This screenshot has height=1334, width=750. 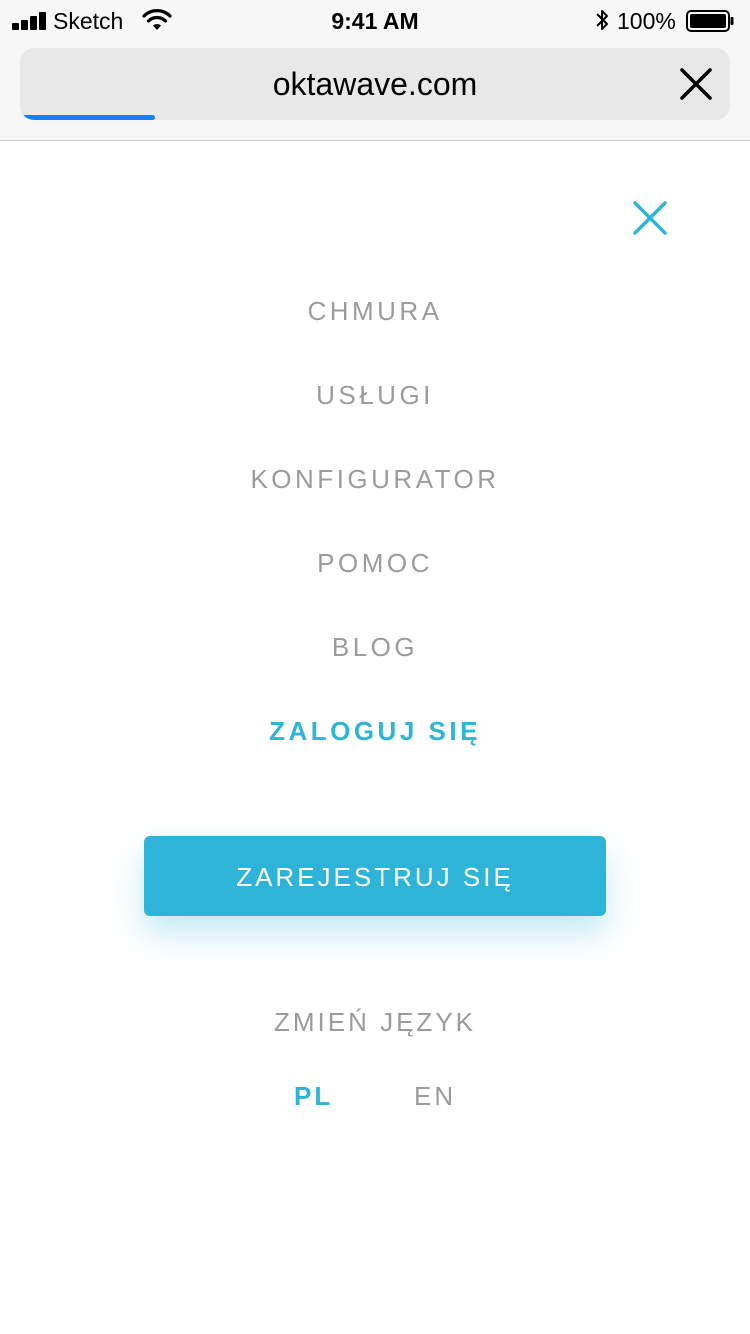 I want to click on menu-item: ZALOGUJ SIĘ, so click(x=375, y=732).